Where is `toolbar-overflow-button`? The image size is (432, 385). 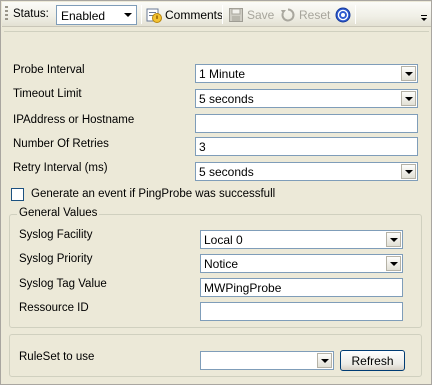
toolbar-overflow-button is located at coordinates (424, 14).